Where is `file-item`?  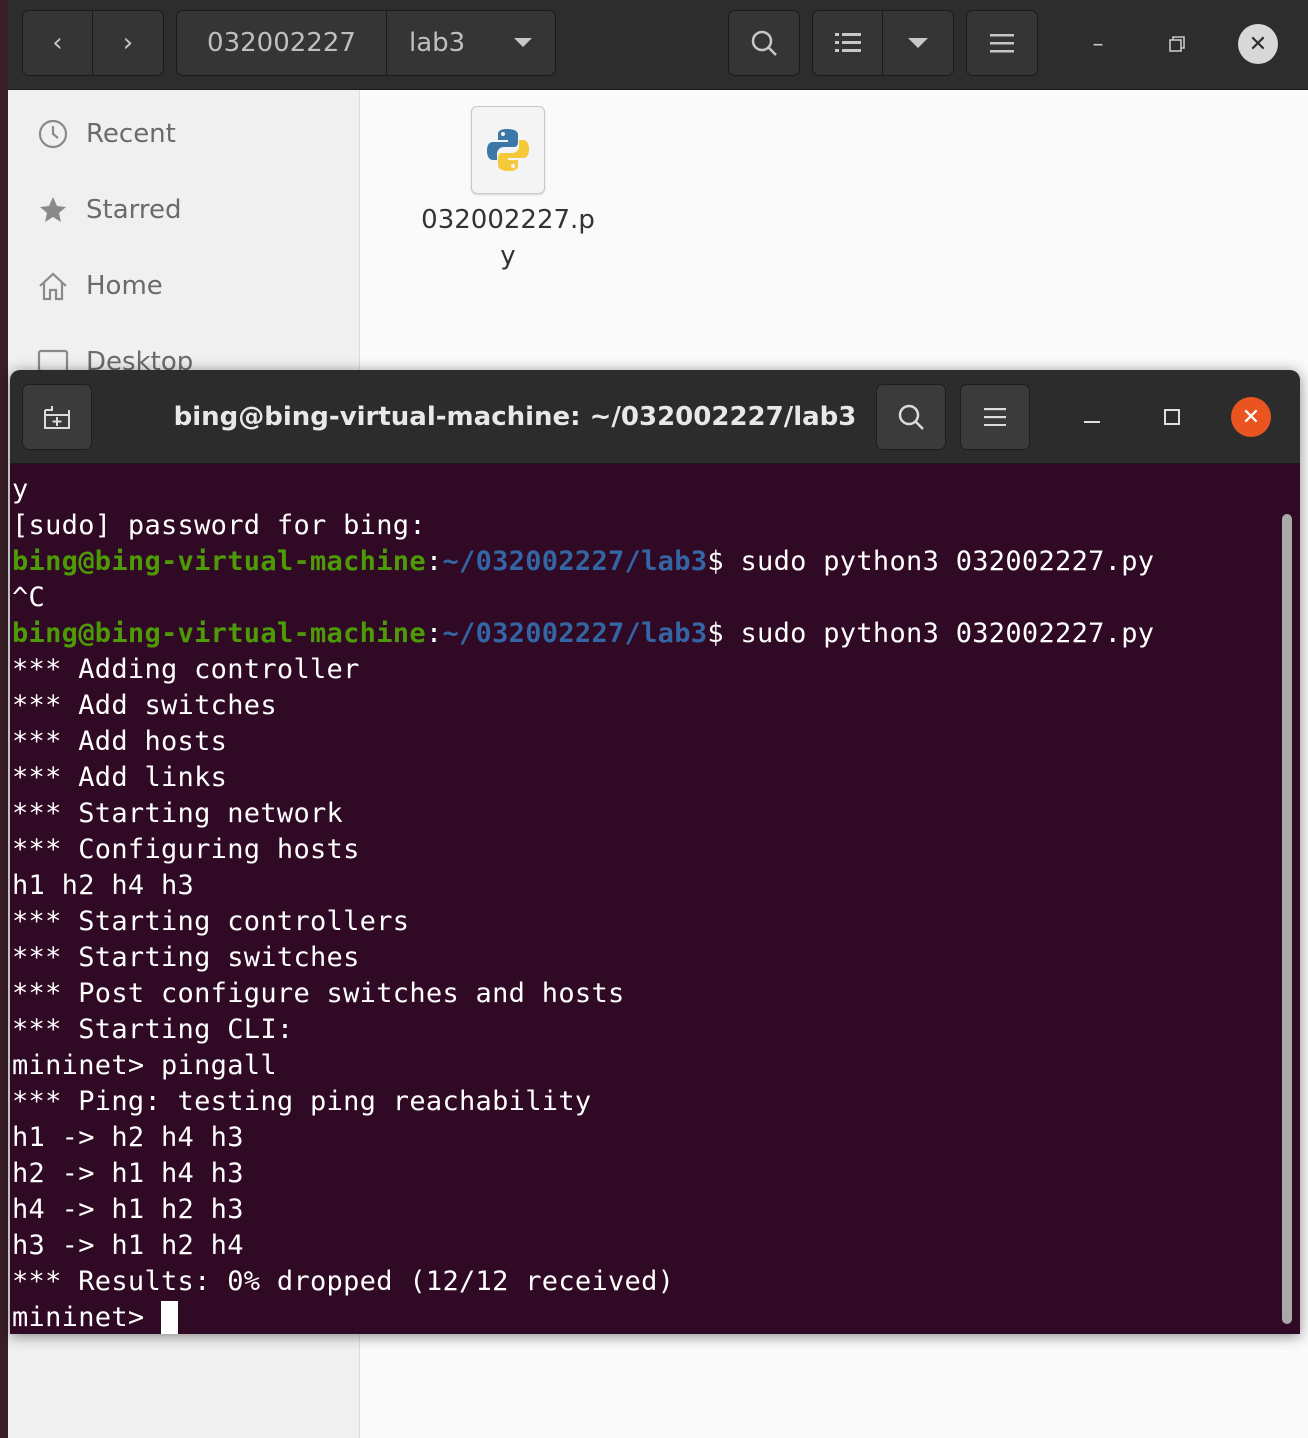
file-item is located at coordinates (508, 150).